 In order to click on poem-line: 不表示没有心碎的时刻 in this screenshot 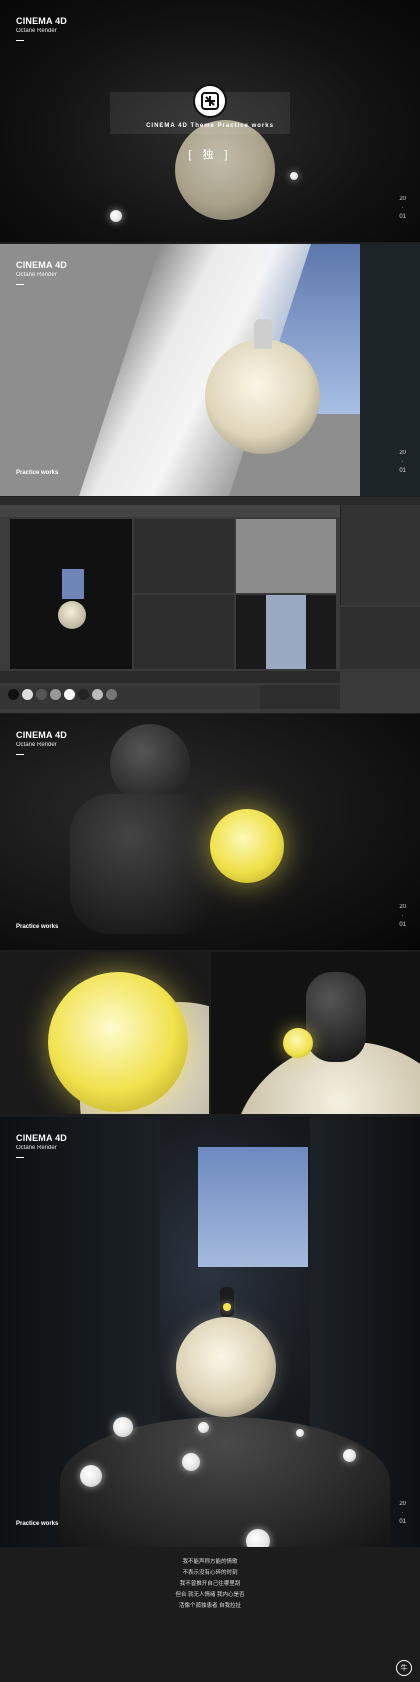, I will do `click(210, 1573)`.